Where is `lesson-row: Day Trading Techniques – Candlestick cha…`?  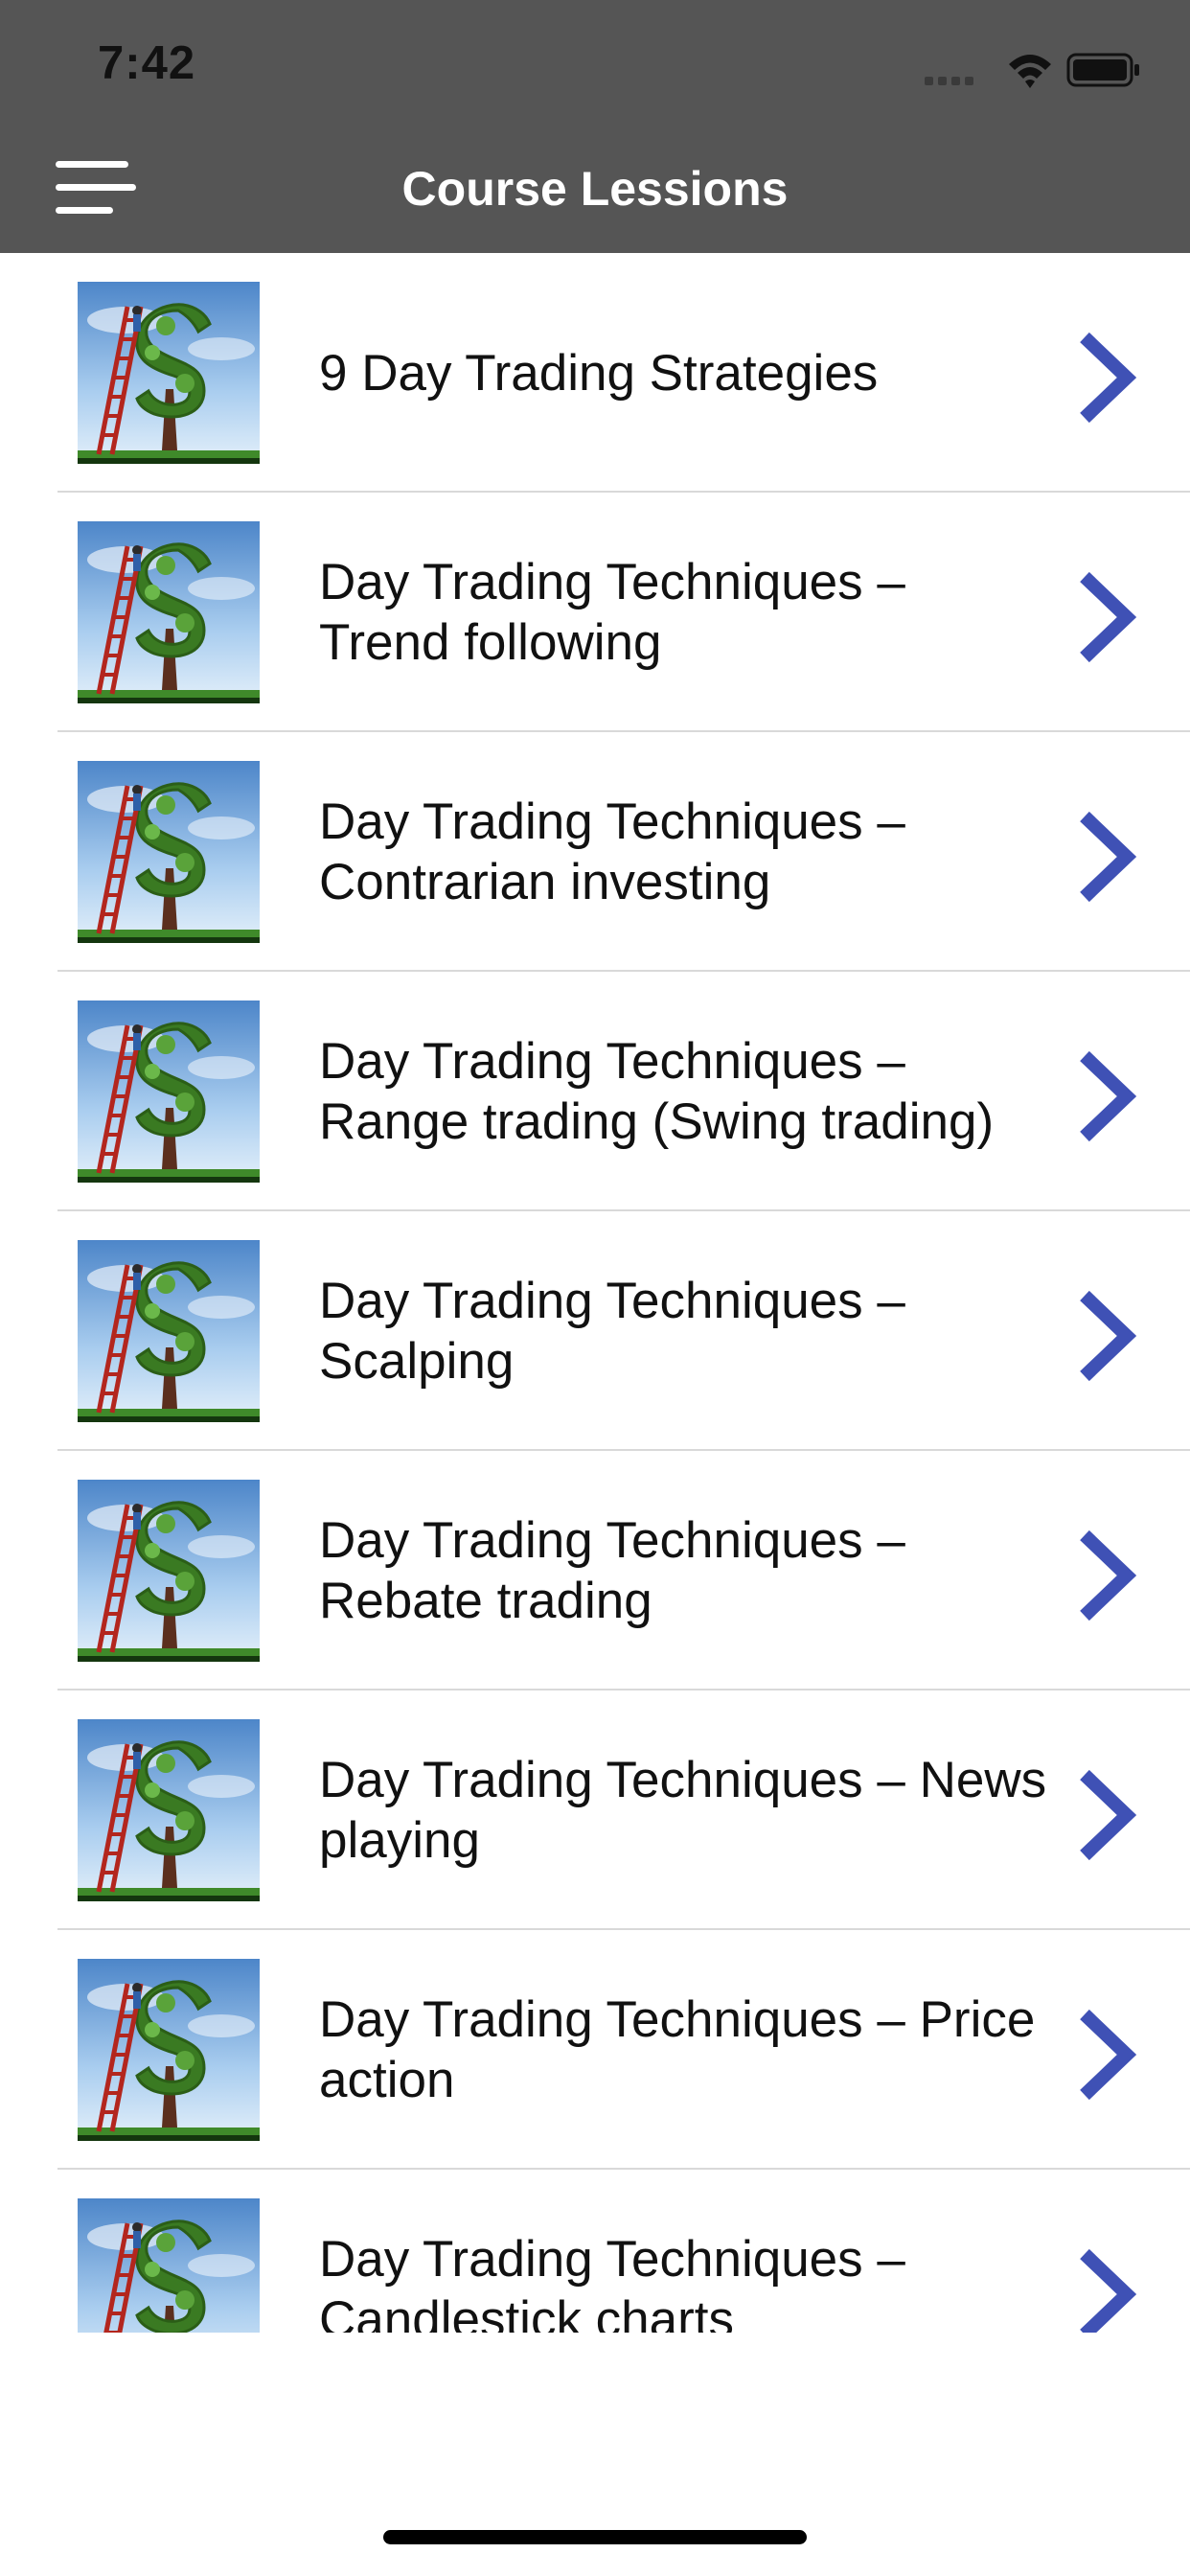
lesson-row: Day Trading Techniques – Candlestick cha… is located at coordinates (595, 2251).